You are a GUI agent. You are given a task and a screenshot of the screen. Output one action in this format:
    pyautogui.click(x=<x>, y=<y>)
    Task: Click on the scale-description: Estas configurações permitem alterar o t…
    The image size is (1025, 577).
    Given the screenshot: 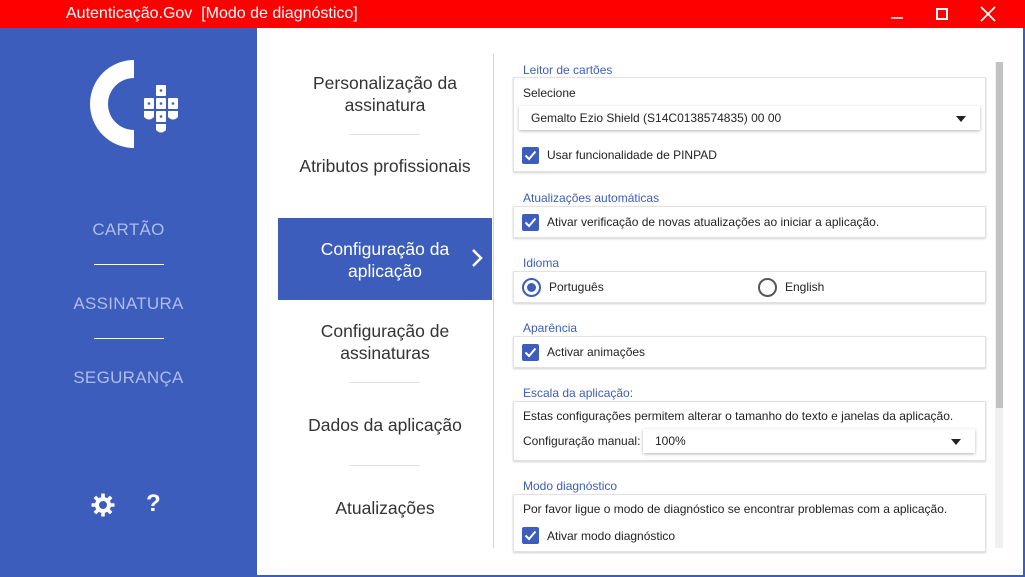 What is the action you would take?
    pyautogui.click(x=738, y=416)
    